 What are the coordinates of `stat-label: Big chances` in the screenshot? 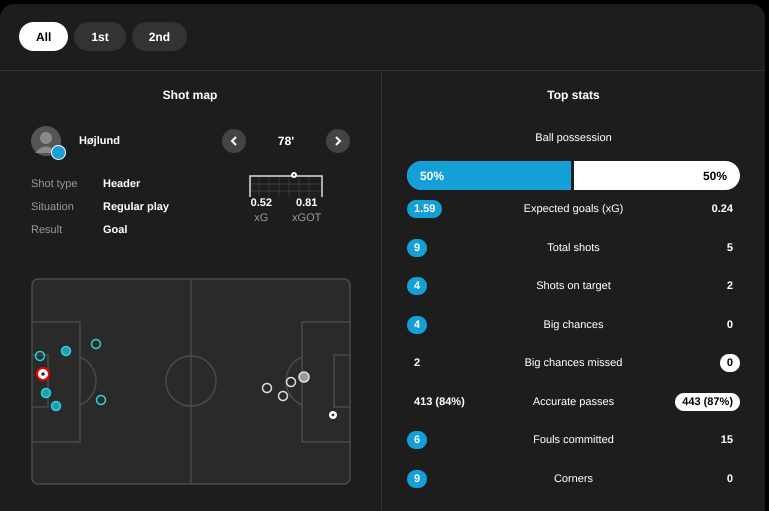 It's located at (573, 324).